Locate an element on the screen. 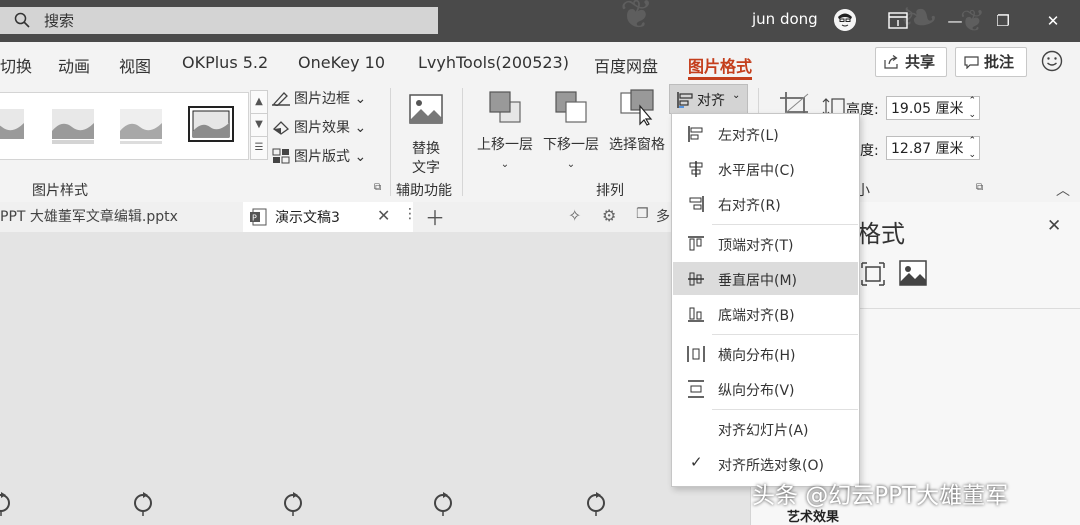  height-spinner: ⌃ ⌄ is located at coordinates (972, 108).